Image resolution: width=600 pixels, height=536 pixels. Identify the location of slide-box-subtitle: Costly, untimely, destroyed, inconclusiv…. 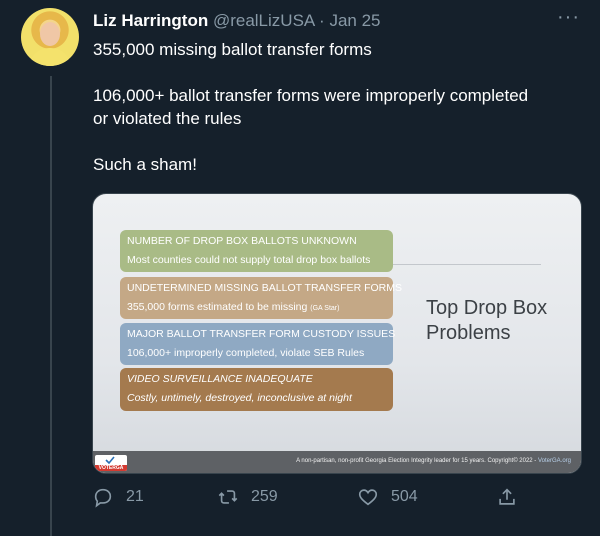
(239, 398).